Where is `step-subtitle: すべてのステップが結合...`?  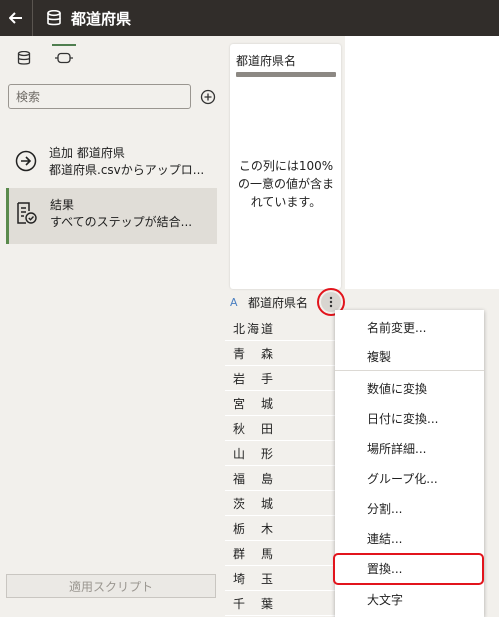
step-subtitle: すべてのステップが結合... is located at coordinates (121, 222).